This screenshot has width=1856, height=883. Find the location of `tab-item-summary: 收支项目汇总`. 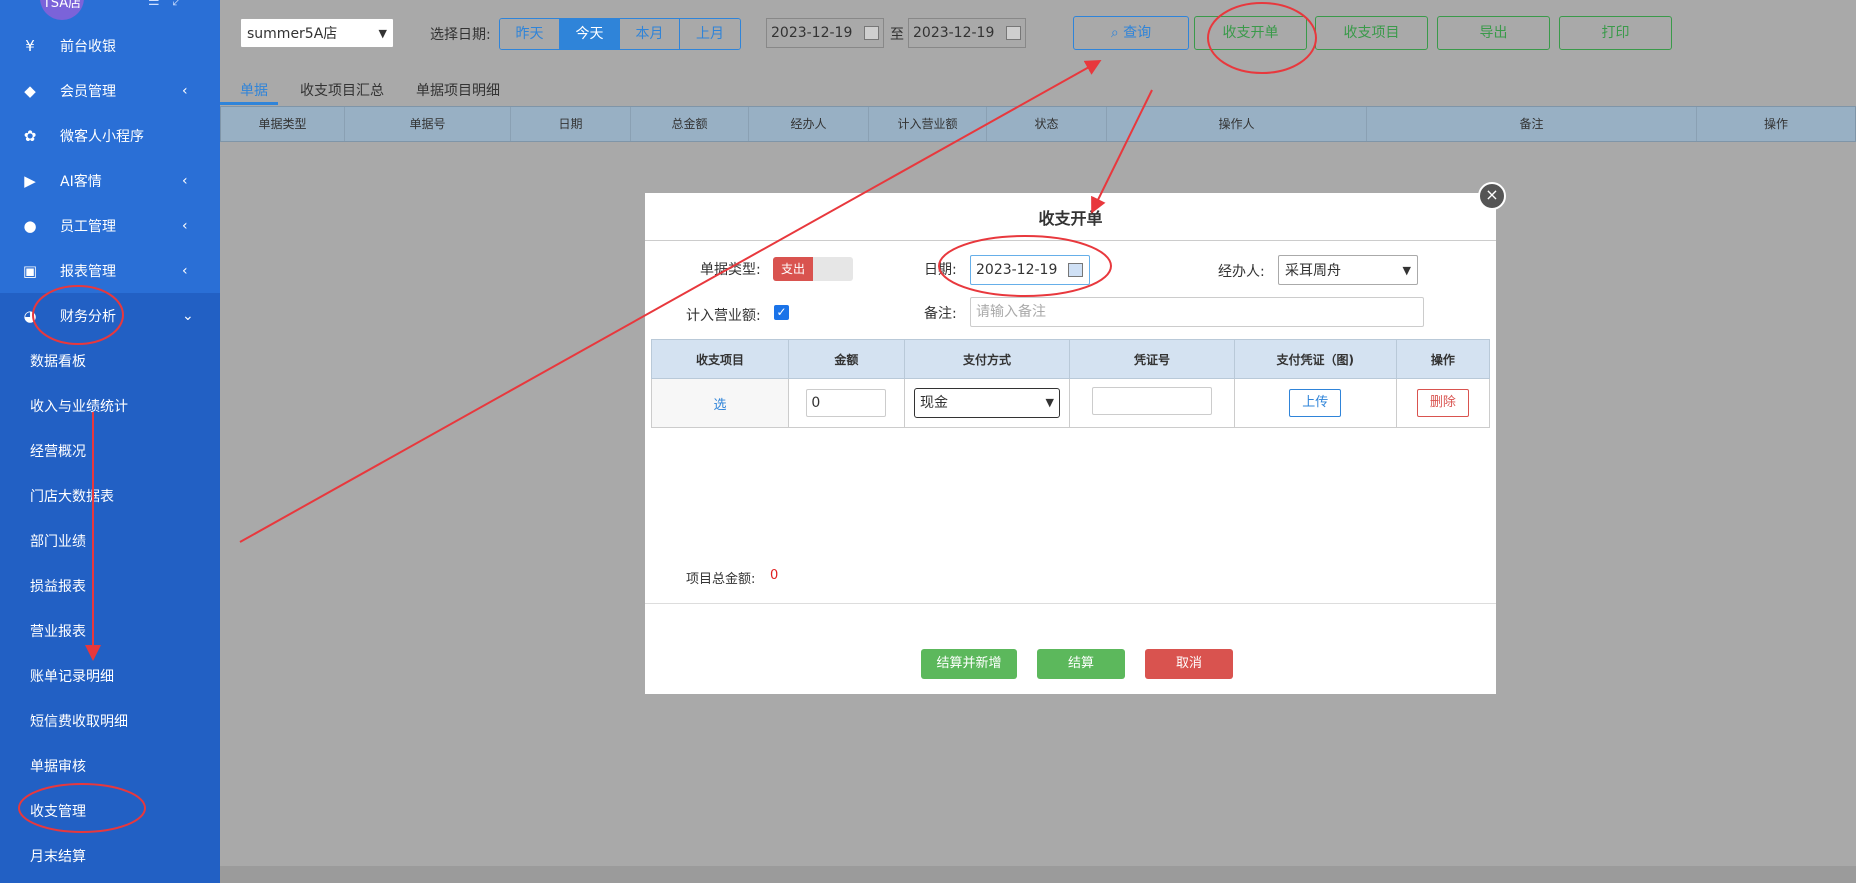

tab-item-summary: 收支项目汇总 is located at coordinates (342, 90).